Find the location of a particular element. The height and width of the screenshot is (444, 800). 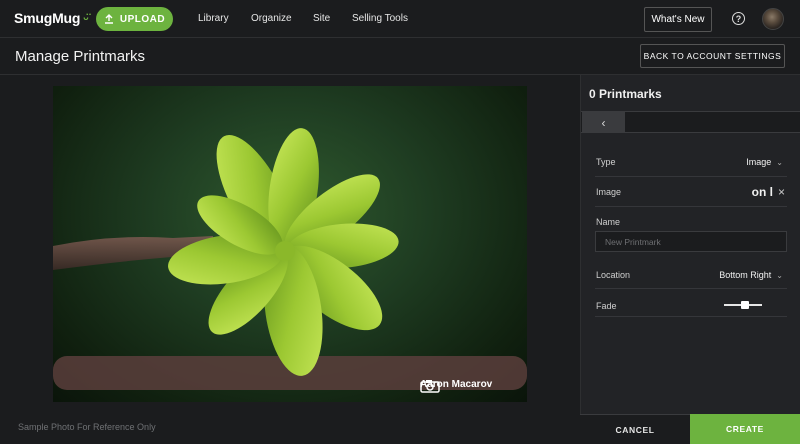

fade-label: Fade is located at coordinates (606, 306).